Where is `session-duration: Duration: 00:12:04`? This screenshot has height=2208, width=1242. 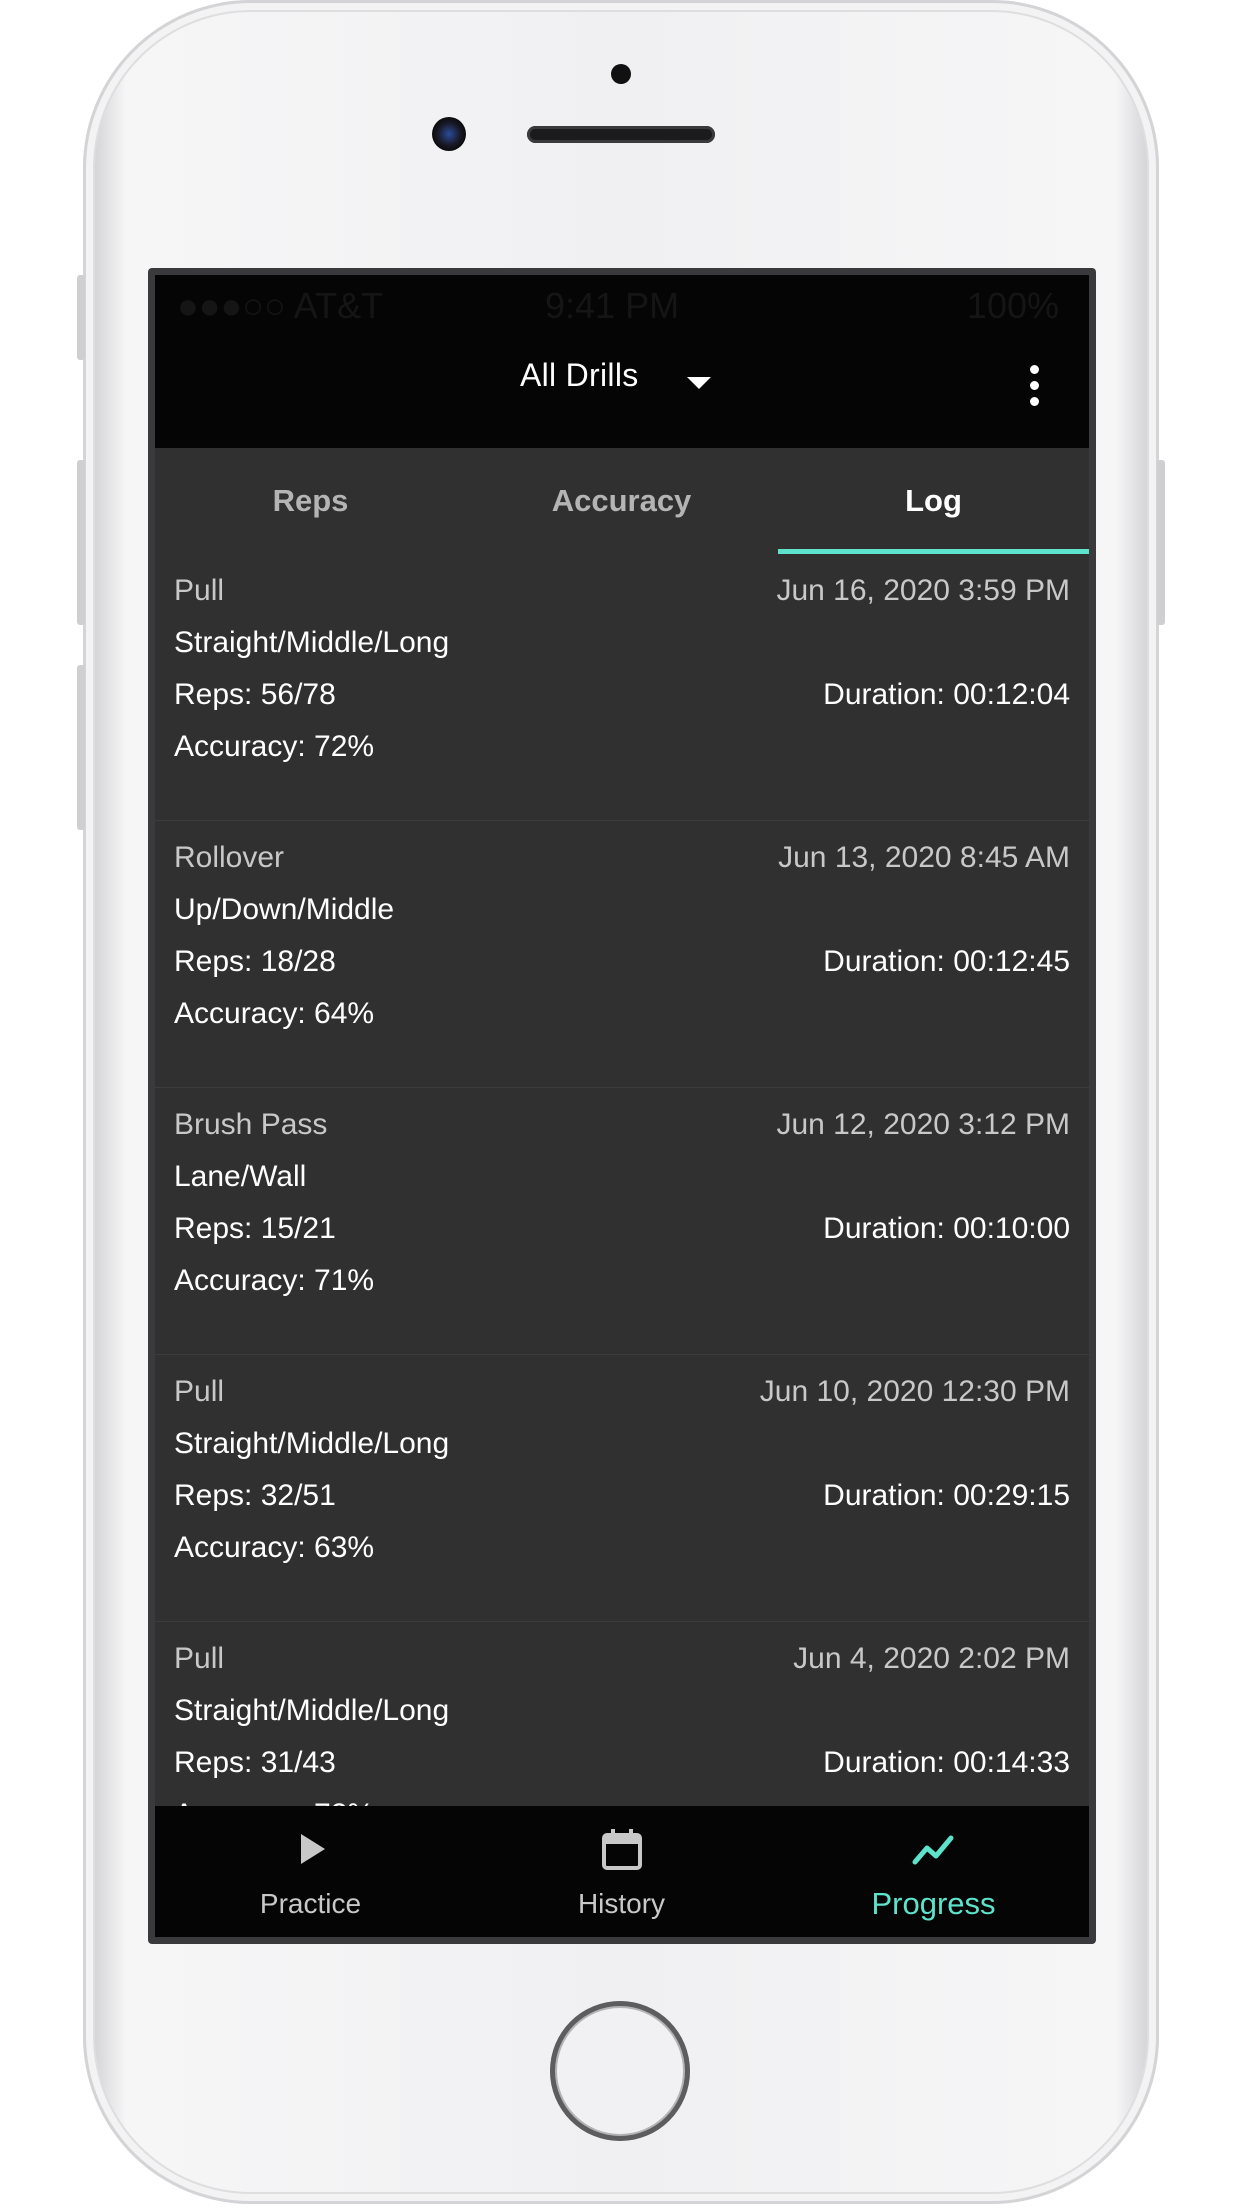 session-duration: Duration: 00:12:04 is located at coordinates (946, 694).